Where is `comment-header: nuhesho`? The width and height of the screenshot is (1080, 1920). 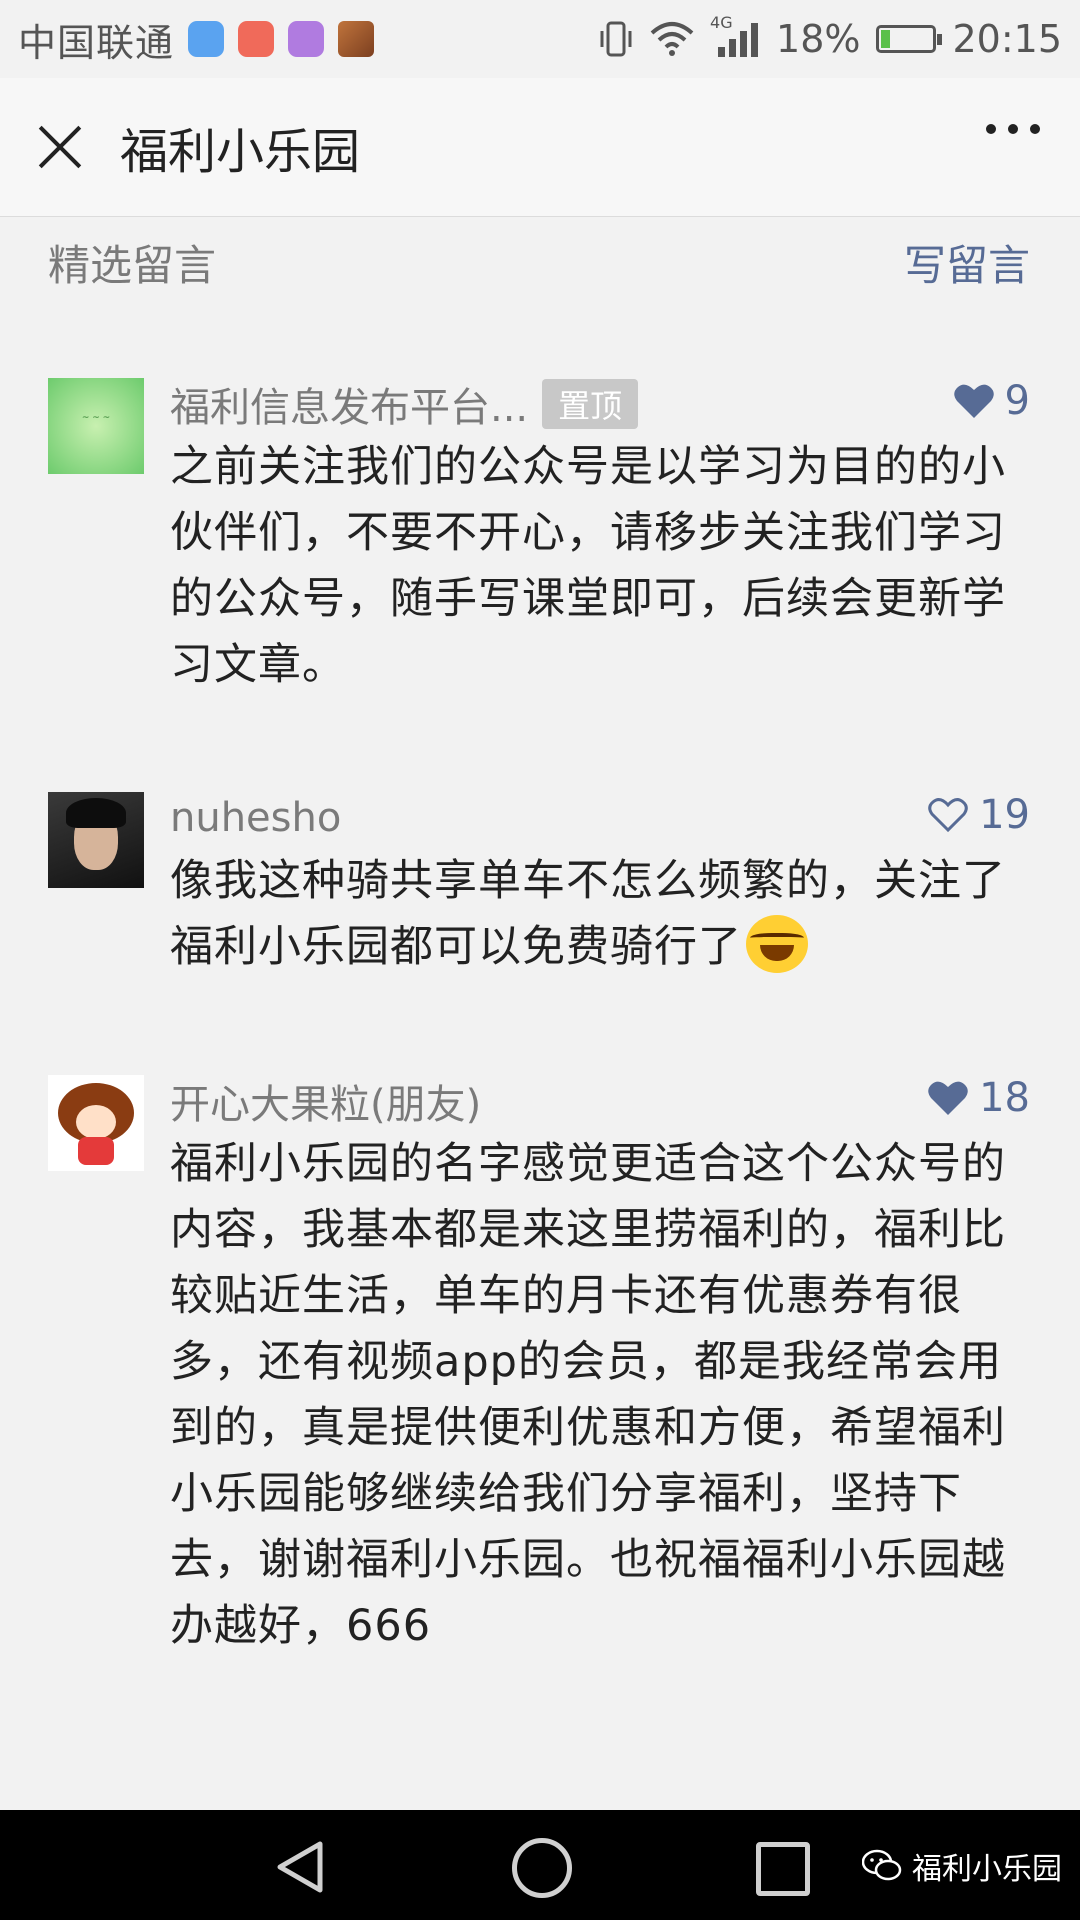 comment-header: nuhesho is located at coordinates (600, 818).